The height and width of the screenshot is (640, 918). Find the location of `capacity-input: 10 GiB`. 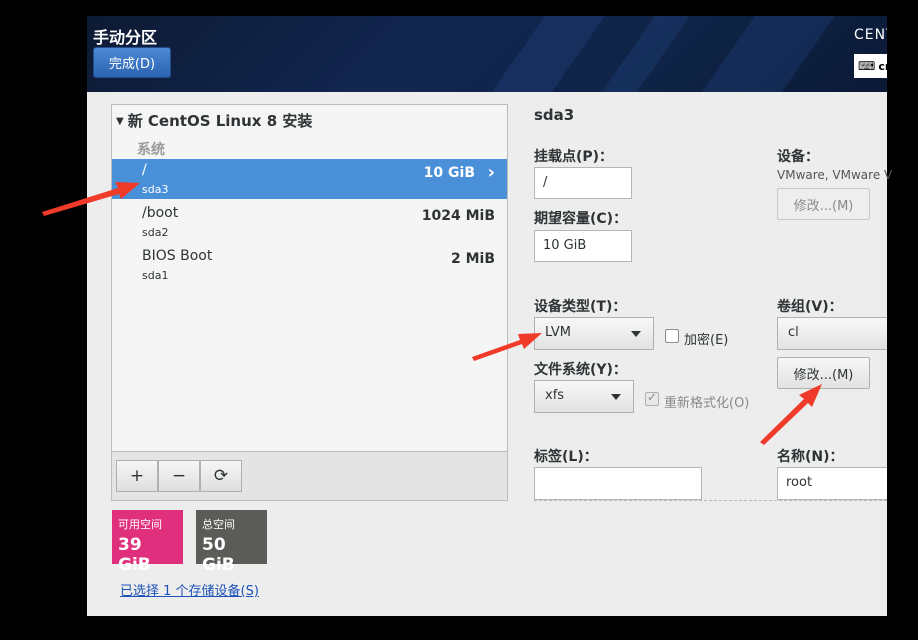

capacity-input: 10 GiB is located at coordinates (583, 246).